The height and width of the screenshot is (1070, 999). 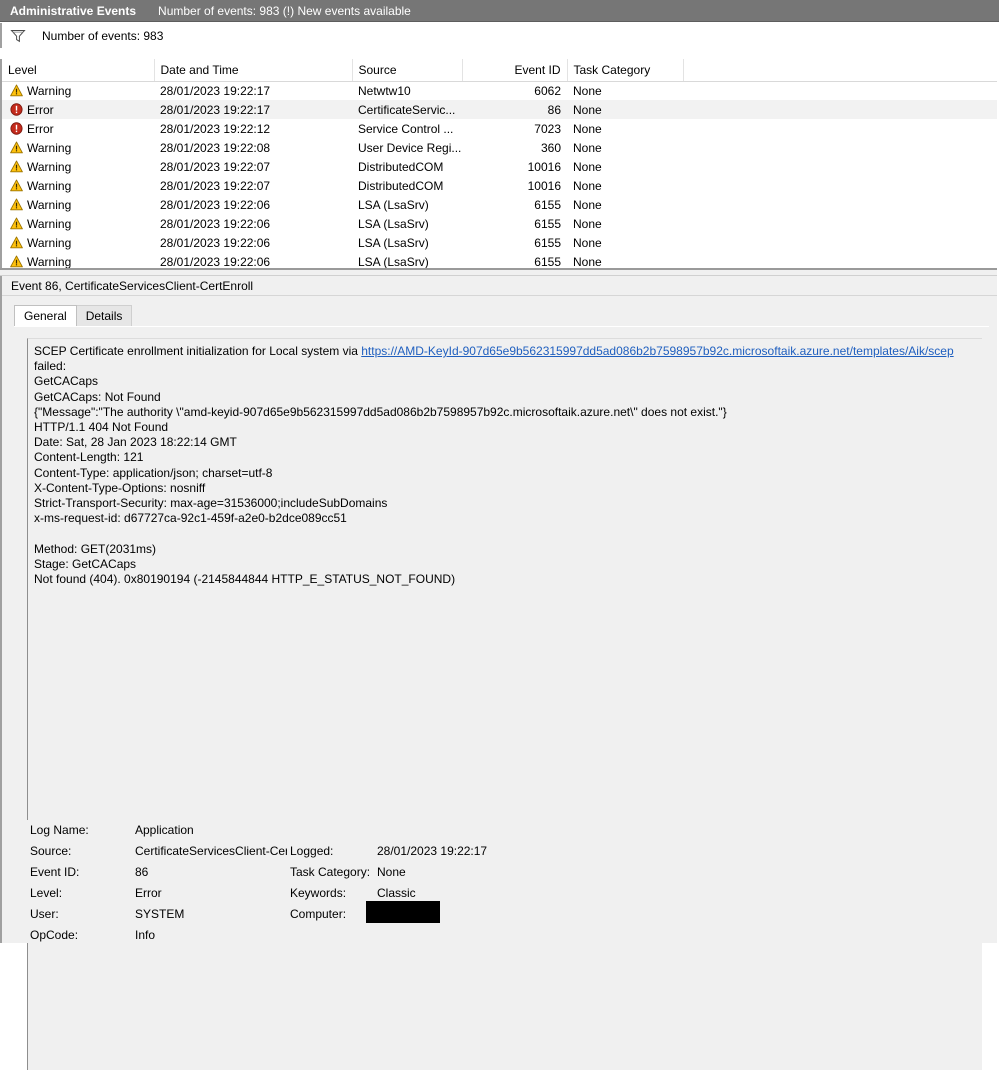 What do you see at coordinates (547, 90) in the screenshot?
I see `cell-event-id: 6062` at bounding box center [547, 90].